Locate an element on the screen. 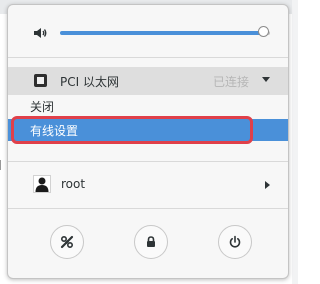 The width and height of the screenshot is (320, 284). avatar is located at coordinates (42, 184).